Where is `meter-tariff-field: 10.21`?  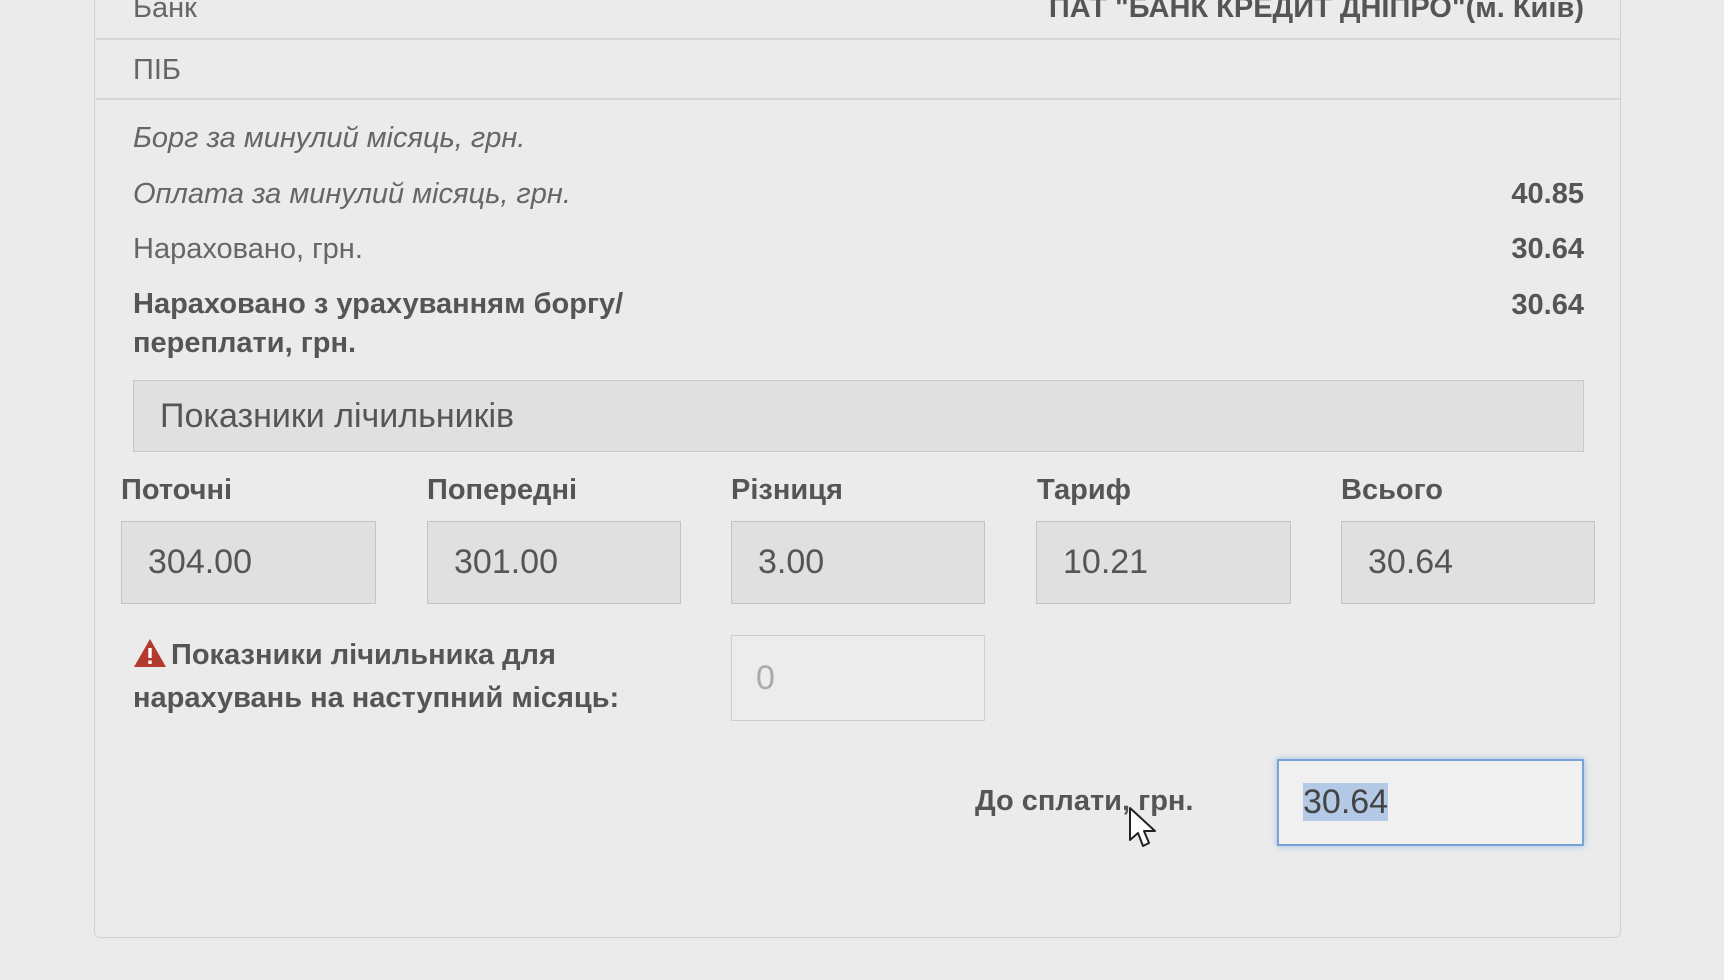
meter-tariff-field: 10.21 is located at coordinates (1163, 562).